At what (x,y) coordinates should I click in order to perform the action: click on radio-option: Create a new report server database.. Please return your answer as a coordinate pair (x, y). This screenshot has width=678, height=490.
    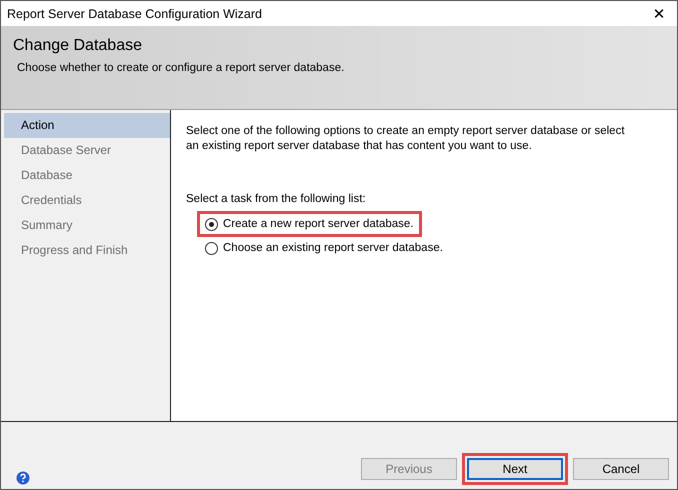
    Looking at the image, I should click on (309, 224).